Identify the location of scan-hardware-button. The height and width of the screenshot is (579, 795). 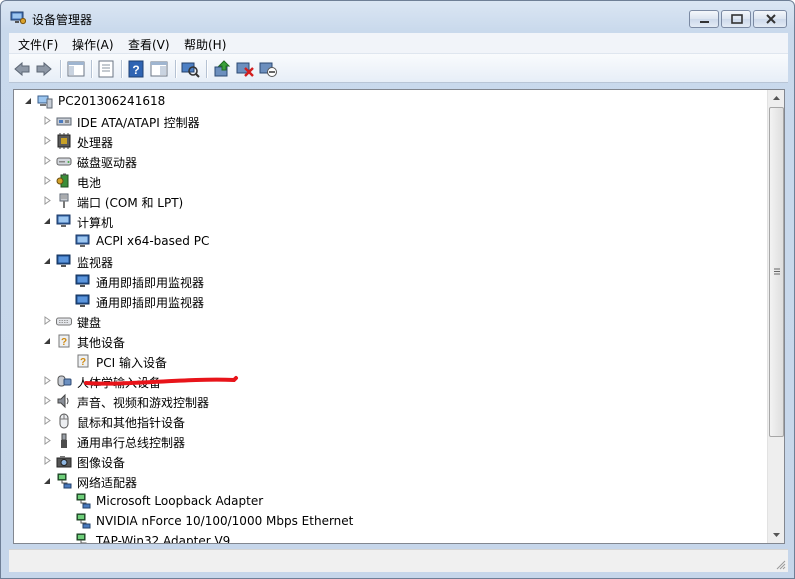
(190, 69).